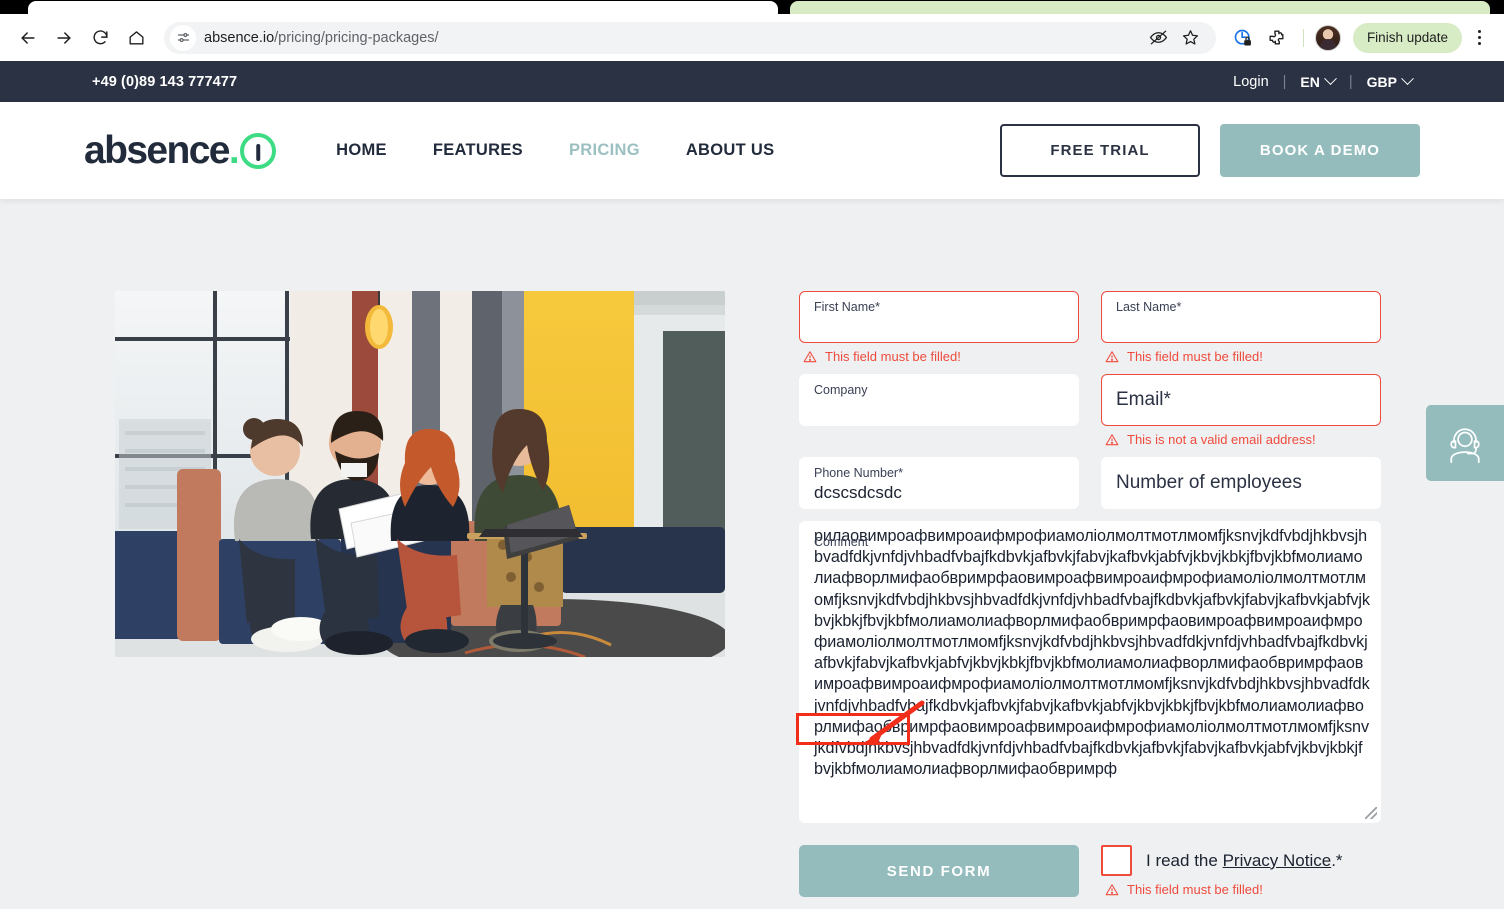 This screenshot has width=1504, height=909. I want to click on textarea-resize-handle, so click(1371, 813).